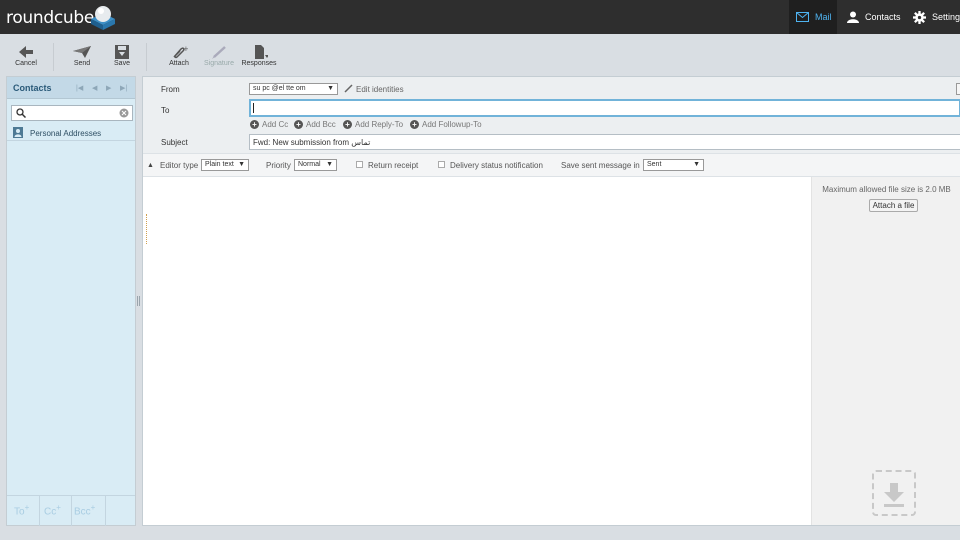  I want to click on responses-button: Responses, so click(259, 56).